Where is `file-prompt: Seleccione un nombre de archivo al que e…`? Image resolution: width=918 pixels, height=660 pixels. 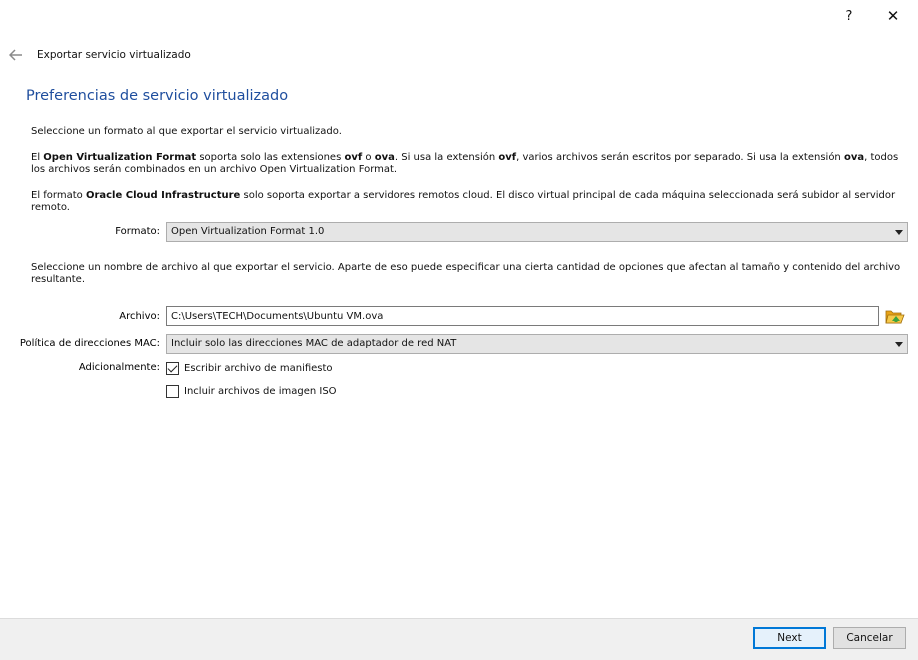 file-prompt: Seleccione un nombre de archivo al que e… is located at coordinates (466, 273).